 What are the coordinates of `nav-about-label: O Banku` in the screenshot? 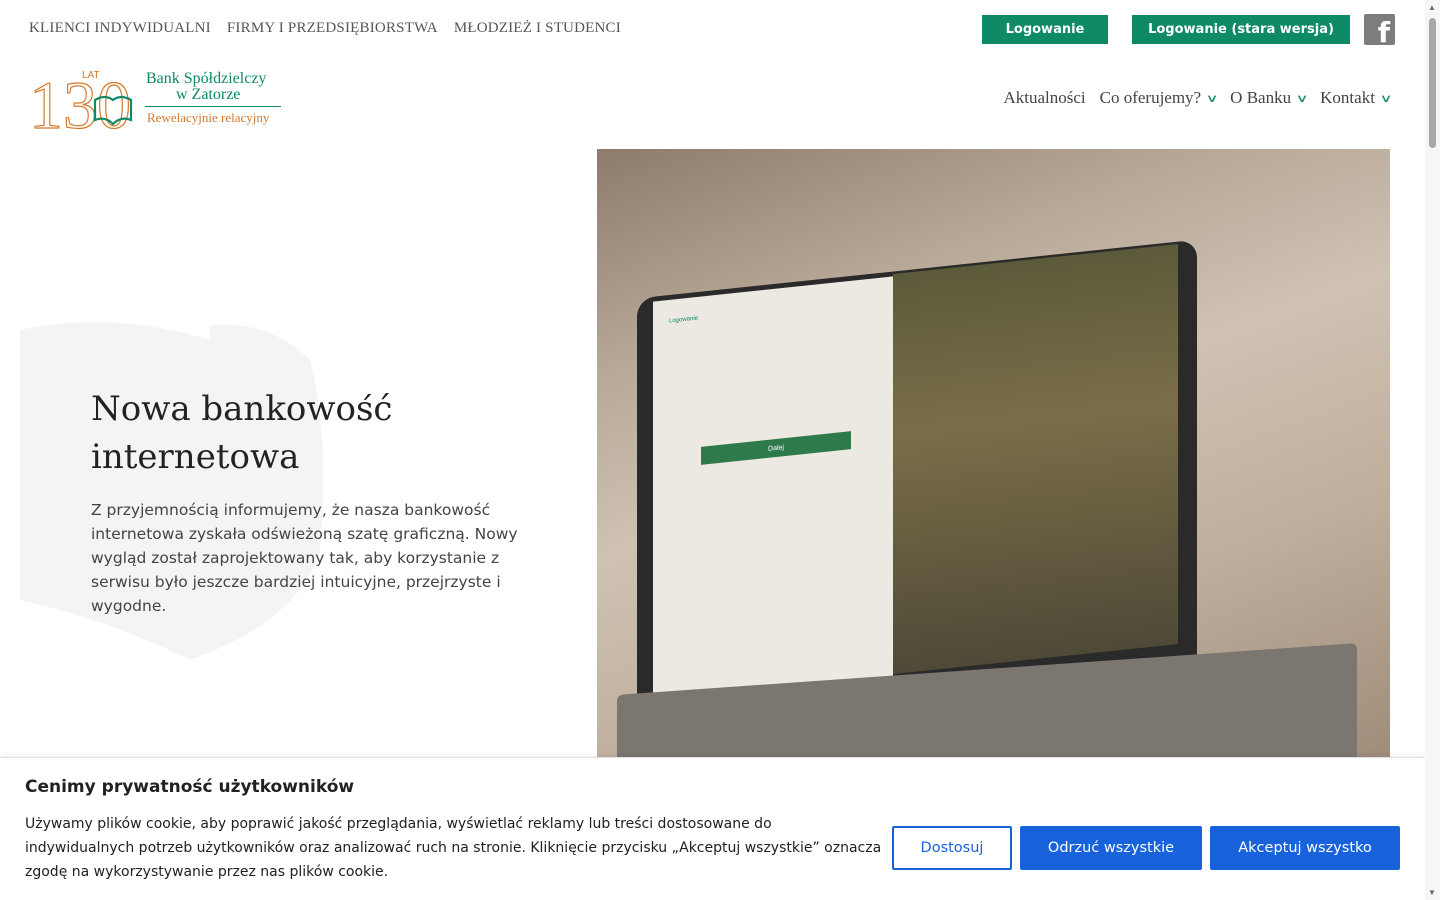 It's located at (1261, 97).